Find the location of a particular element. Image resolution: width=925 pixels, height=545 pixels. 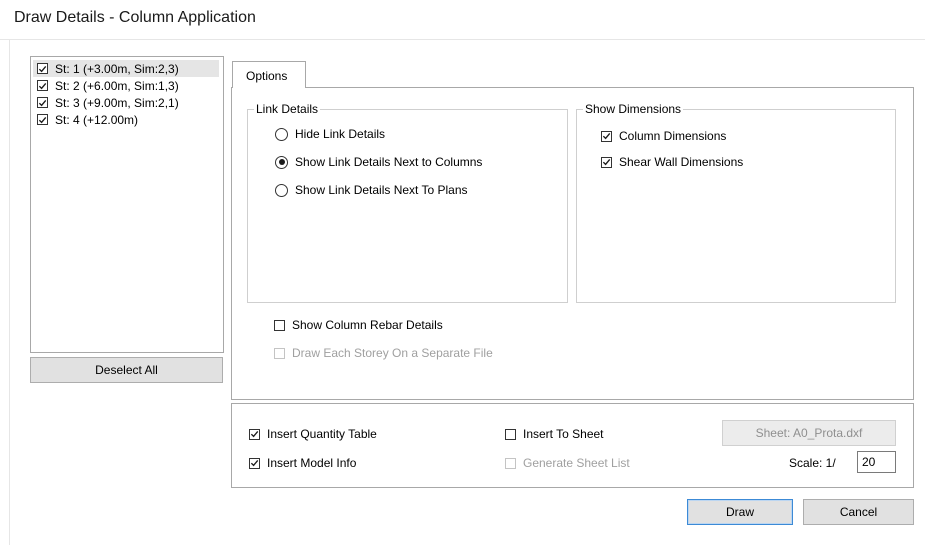

dialog-left-edge is located at coordinates (9, 292).